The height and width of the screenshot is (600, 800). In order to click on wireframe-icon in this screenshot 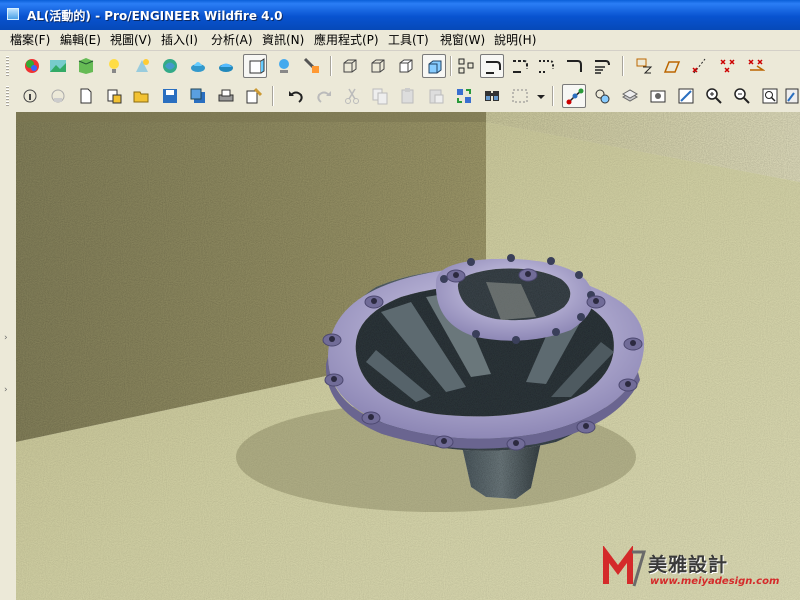, I will do `click(350, 66)`.